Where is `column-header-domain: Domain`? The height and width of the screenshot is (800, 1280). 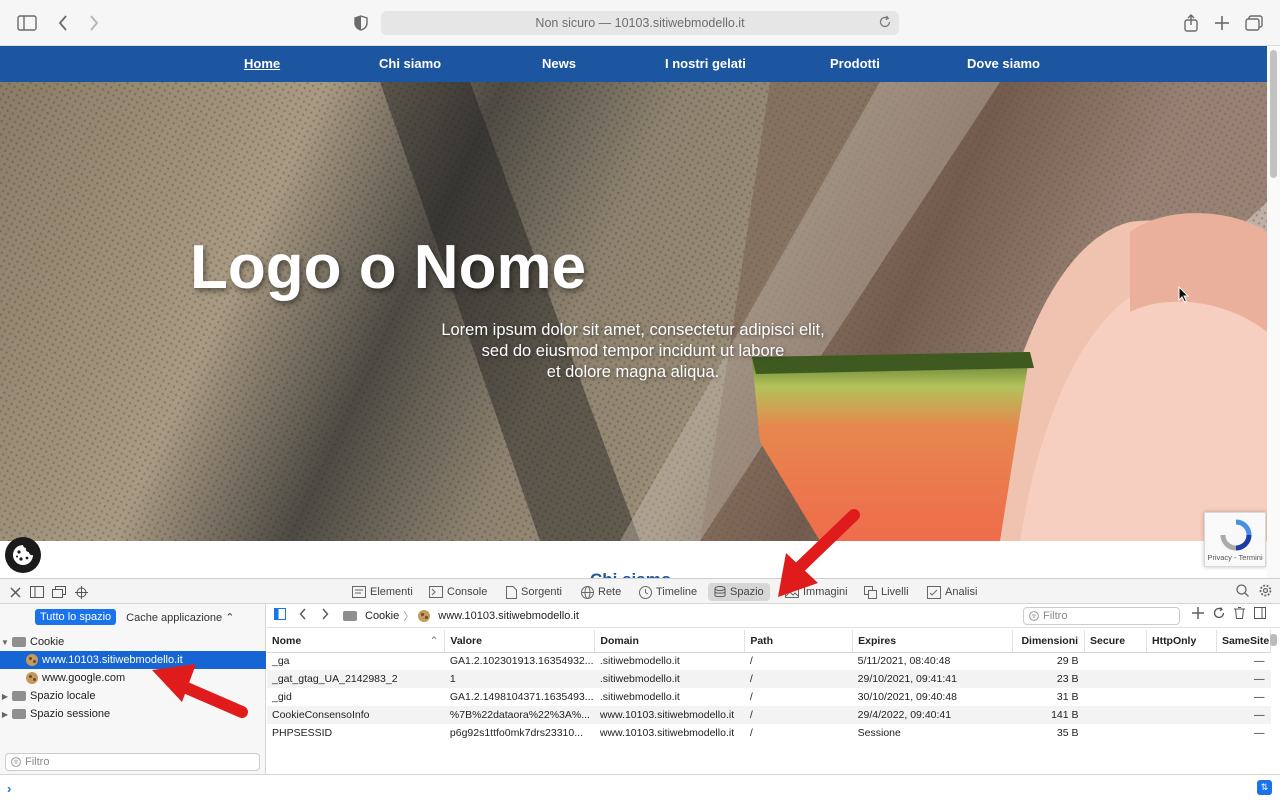 column-header-domain: Domain is located at coordinates (670, 641).